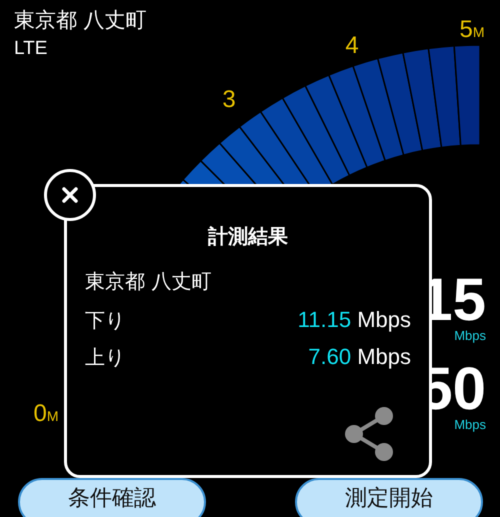 The width and height of the screenshot is (500, 517). What do you see at coordinates (148, 281) in the screenshot?
I see `result-location: 東京都 八丈町` at bounding box center [148, 281].